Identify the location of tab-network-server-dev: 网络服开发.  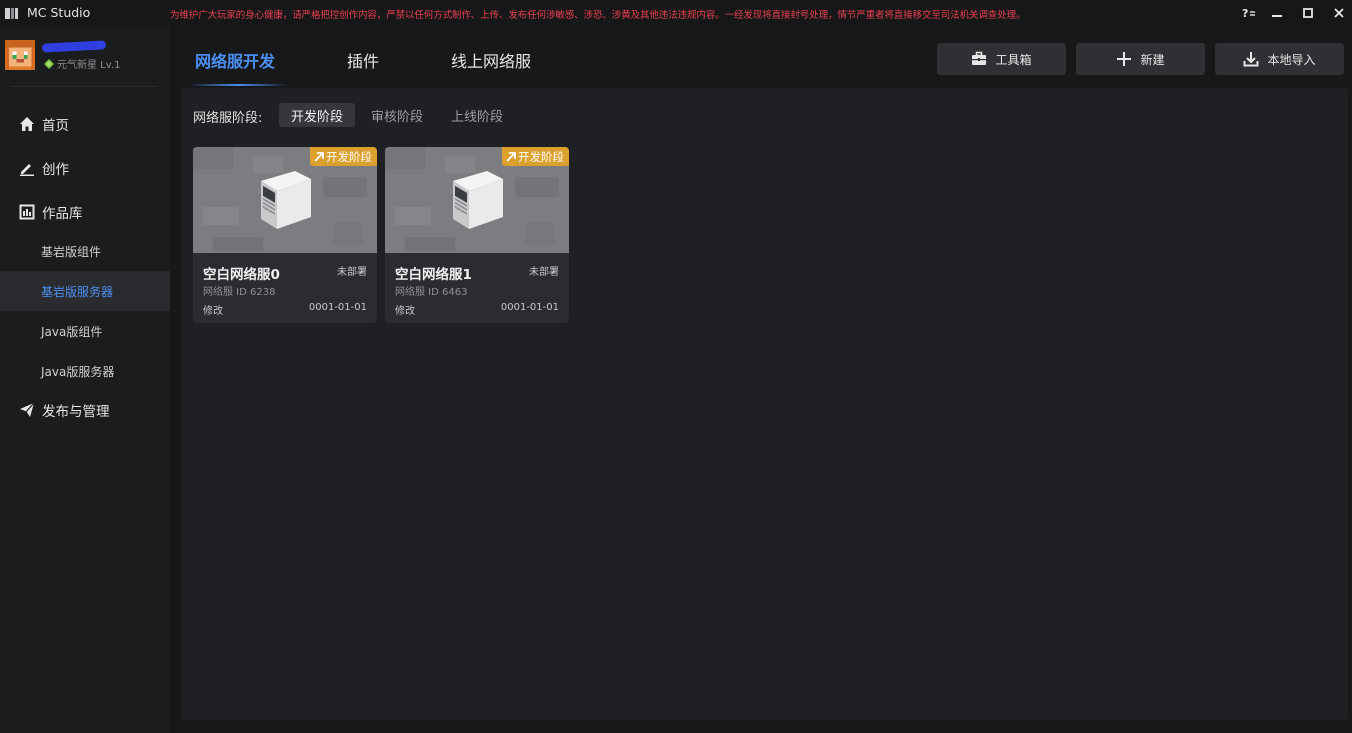
(235, 60).